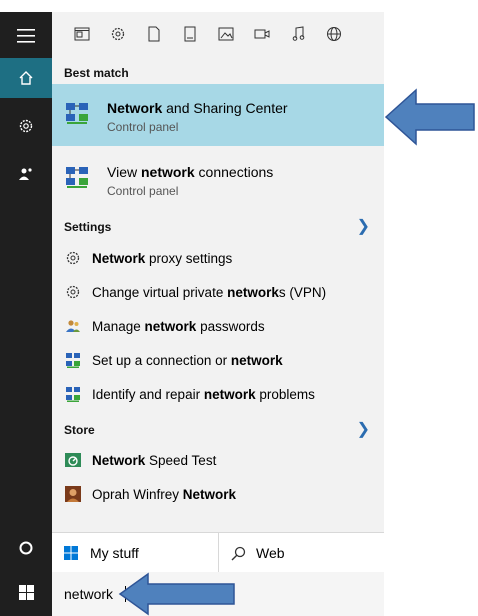 The width and height of the screenshot is (478, 616). Describe the element at coordinates (77, 115) in the screenshot. I see `network-sharing-icon` at that location.